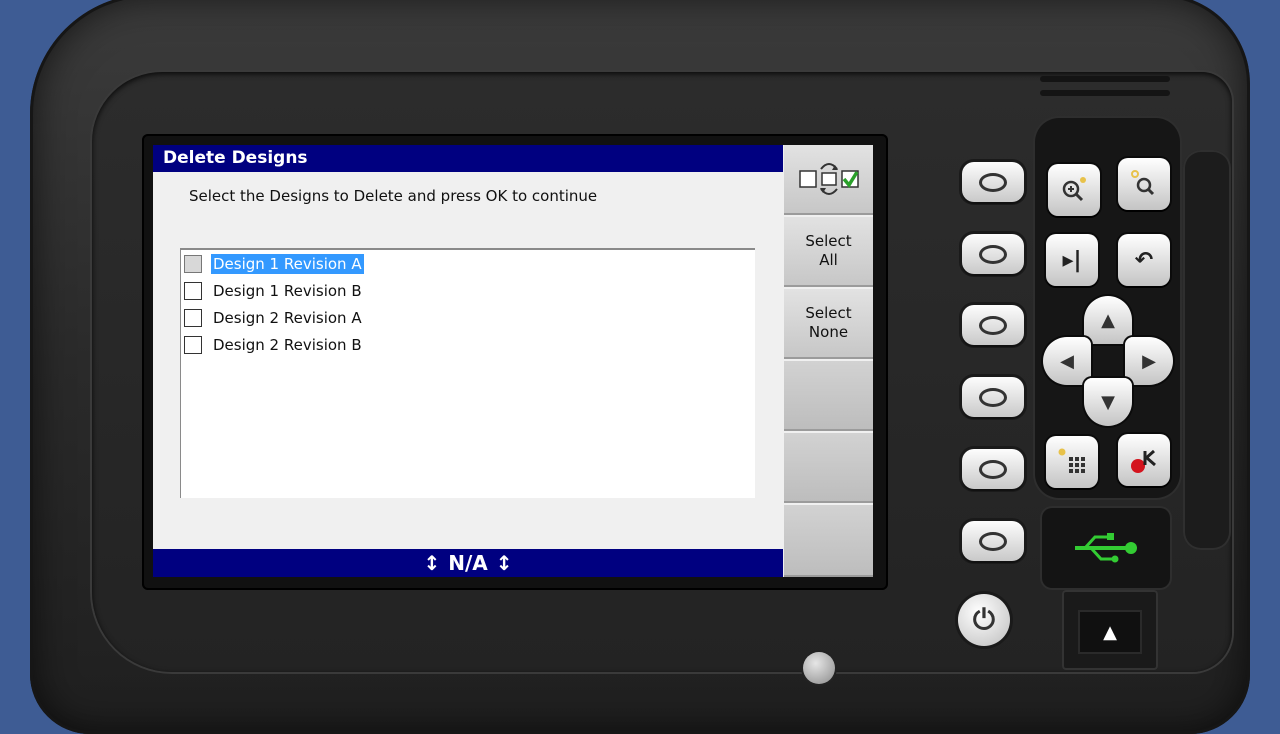 The height and width of the screenshot is (734, 1280). I want to click on left-arrow-icon: ◀, so click(1067, 361).